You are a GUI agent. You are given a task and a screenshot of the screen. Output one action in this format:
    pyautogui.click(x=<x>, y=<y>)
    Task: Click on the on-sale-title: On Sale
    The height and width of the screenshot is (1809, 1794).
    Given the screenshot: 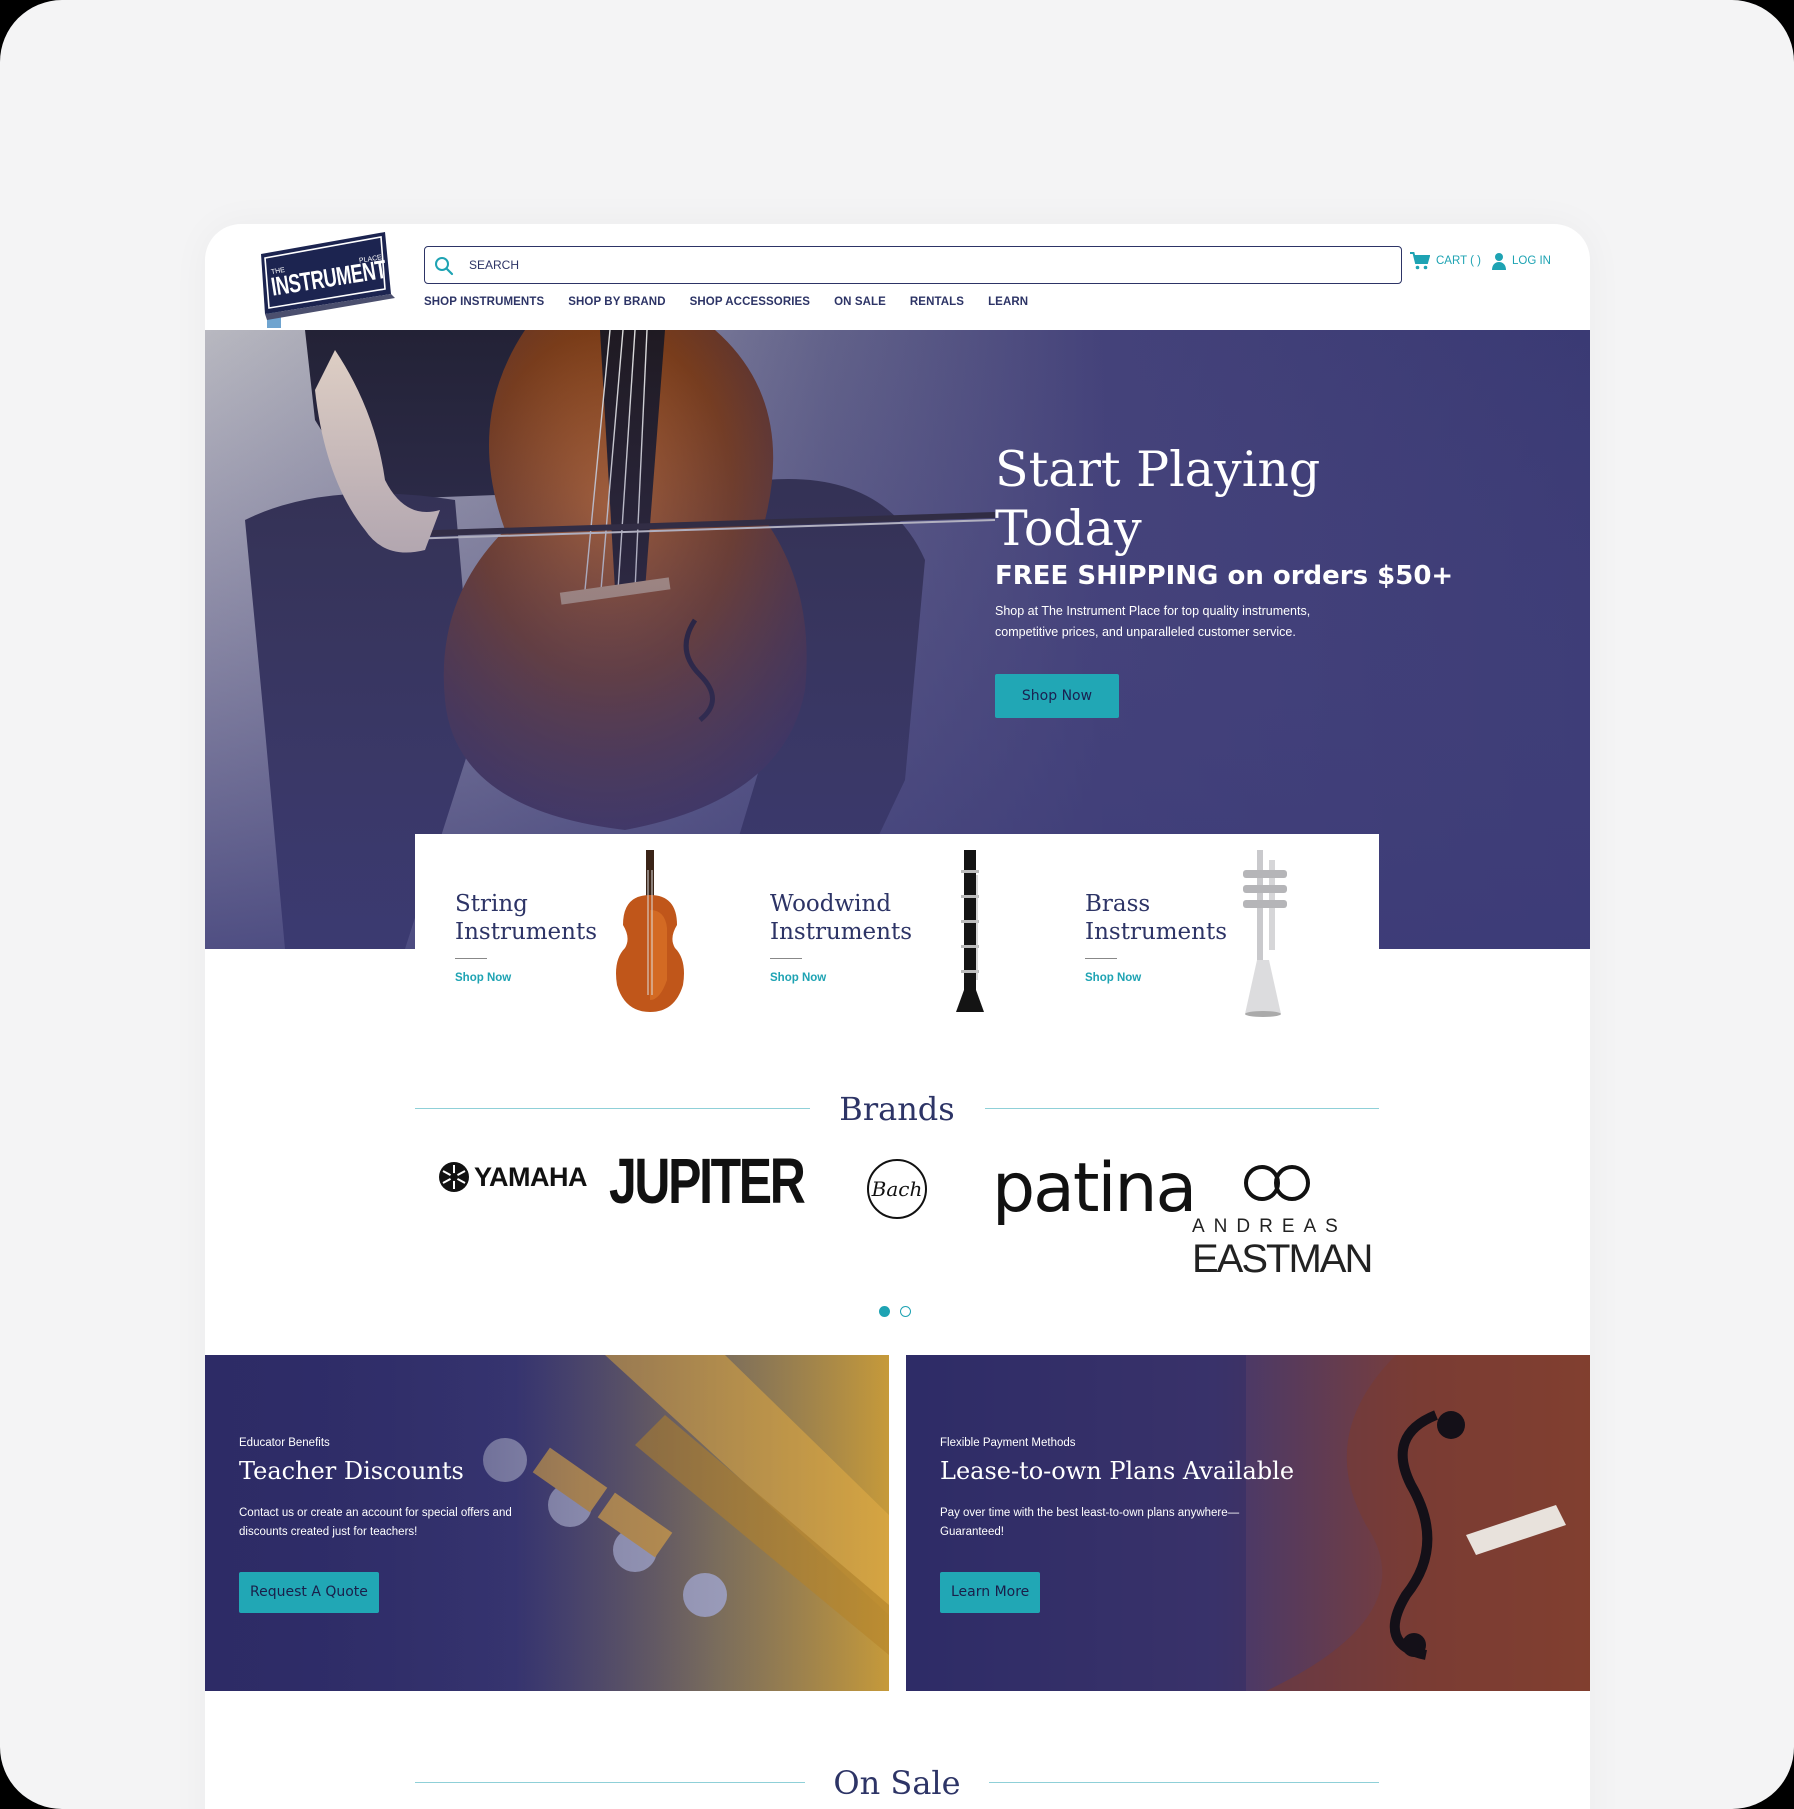 What is the action you would take?
    pyautogui.click(x=897, y=1783)
    